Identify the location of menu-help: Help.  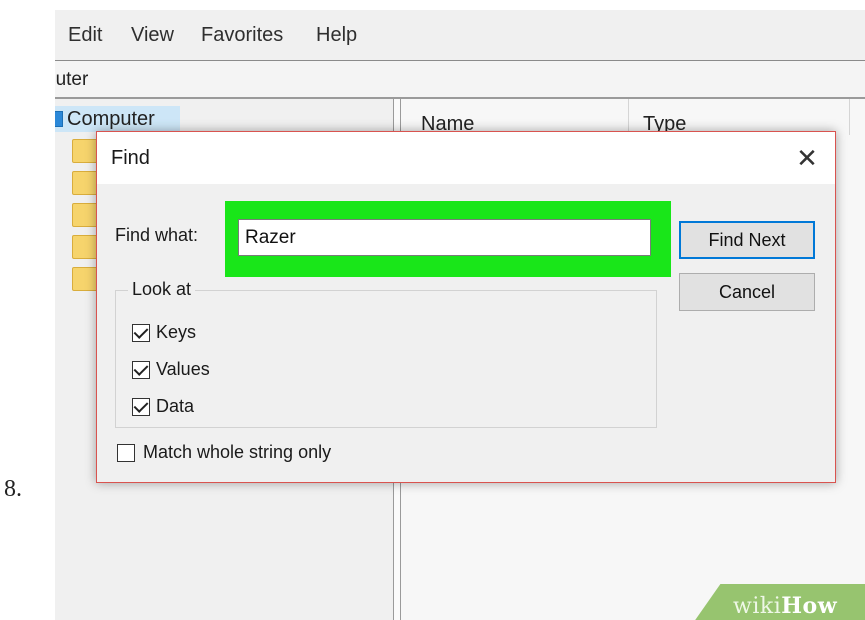
(336, 35).